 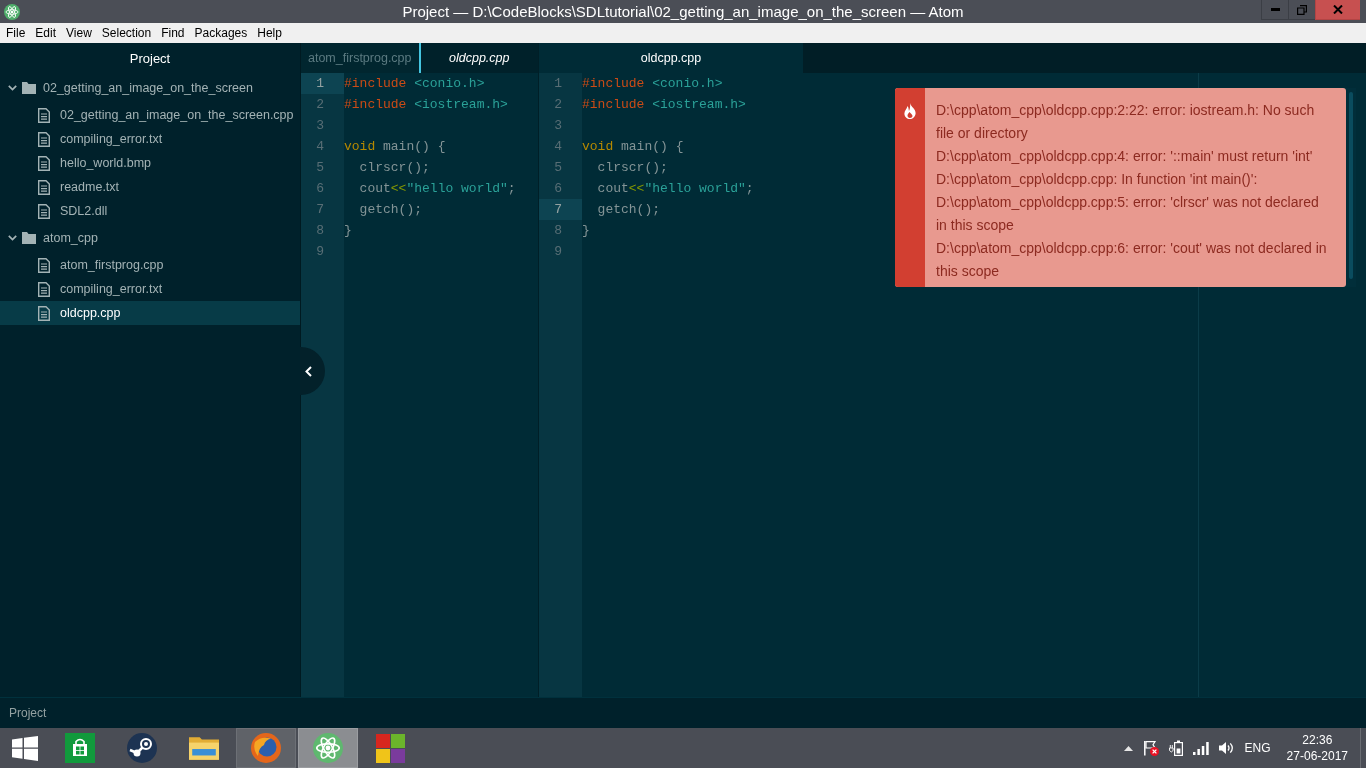 I want to click on window-title: Project — D:\CodeBlocks\SDLtutorial\02_getting_an_image_on_the_screen — Atom, so click(x=683, y=11).